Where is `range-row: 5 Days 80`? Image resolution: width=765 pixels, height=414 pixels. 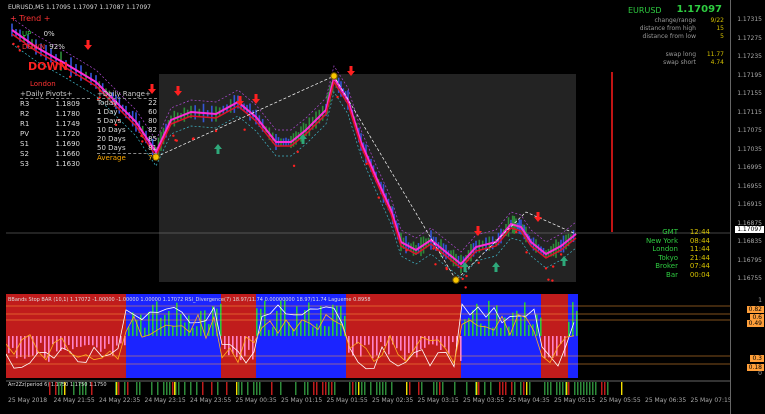
range-row: 5 Days 80 is located at coordinates (127, 121).